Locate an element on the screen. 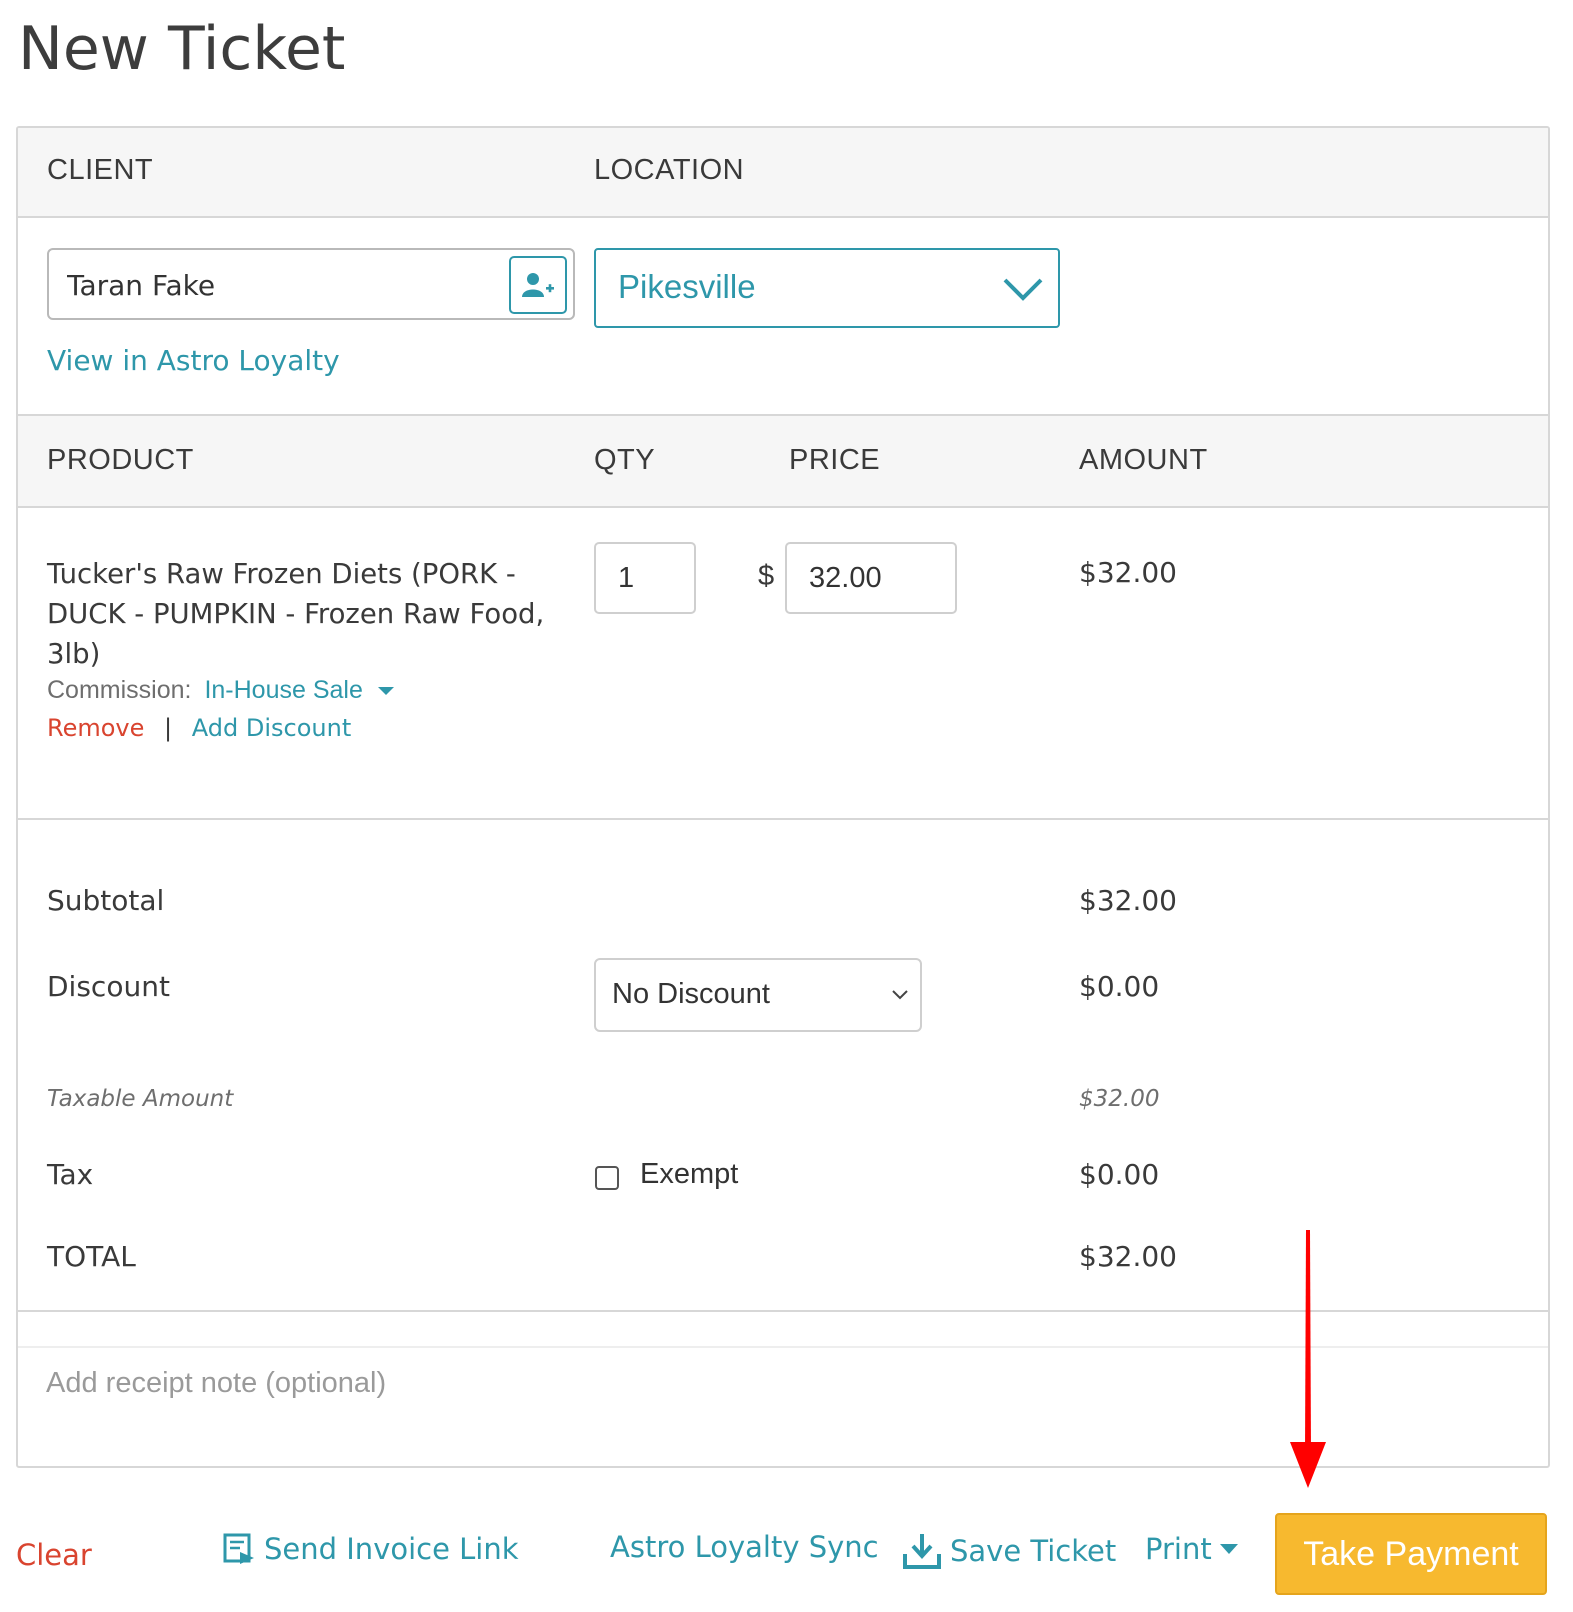  commission-row: Commission: In-House Sale is located at coordinates (220, 690).